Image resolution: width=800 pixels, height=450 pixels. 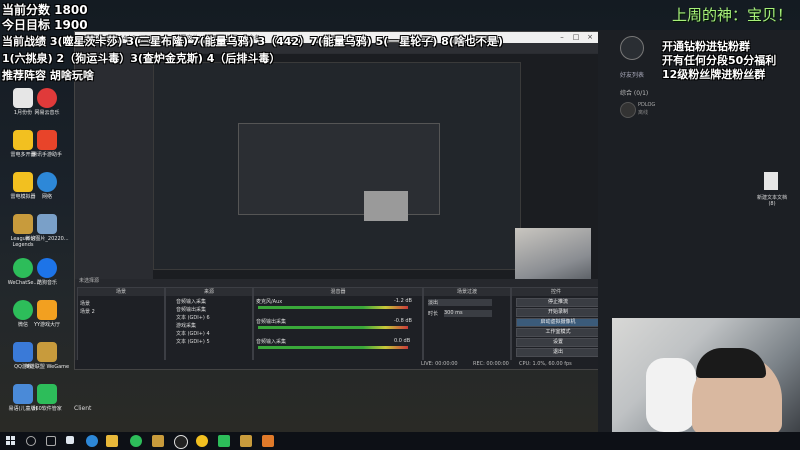 What do you see at coordinates (112, 441) in the screenshot?
I see `file-explorer-icon` at bounding box center [112, 441].